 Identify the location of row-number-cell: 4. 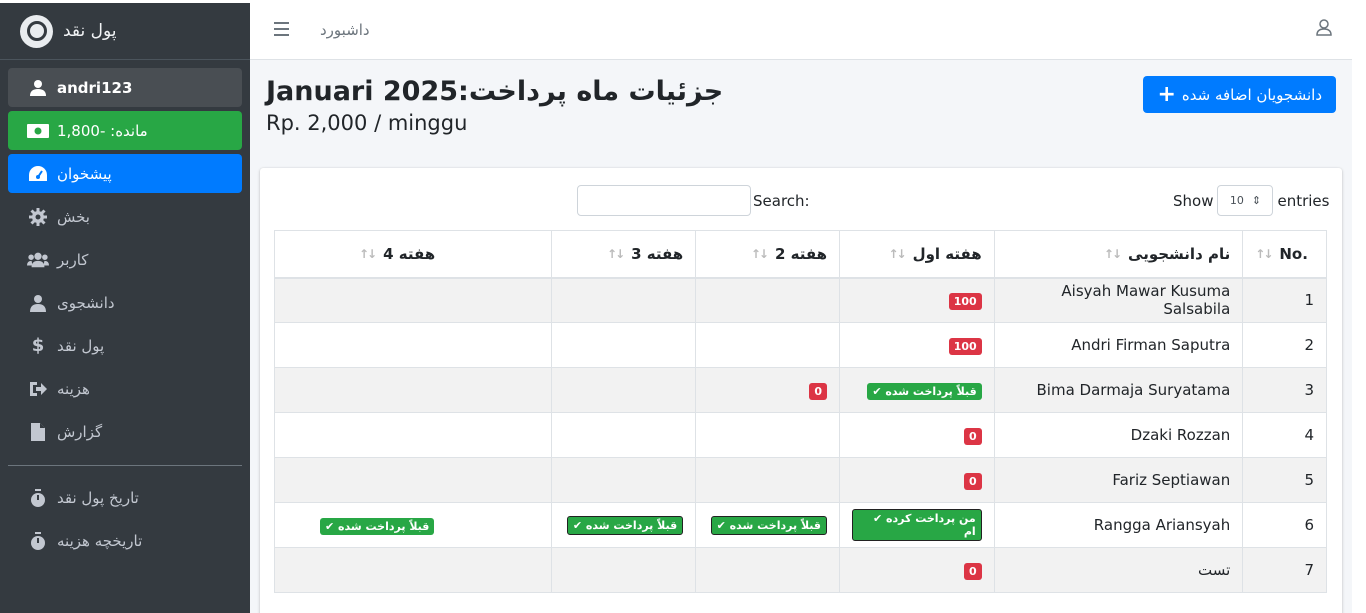
(1284, 435).